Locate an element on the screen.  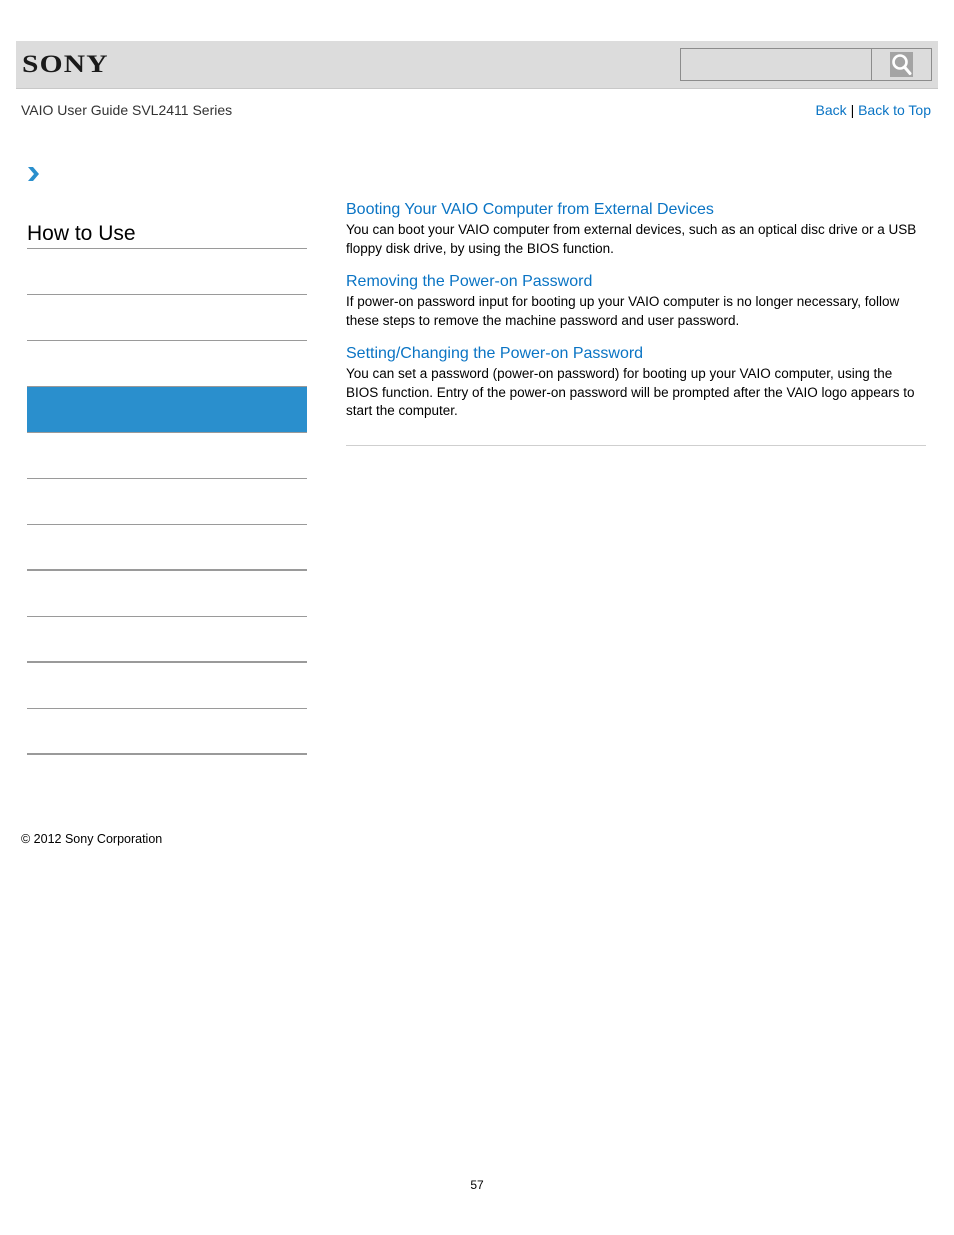
copyright: © 2012 Sony Corporation is located at coordinates (92, 839).